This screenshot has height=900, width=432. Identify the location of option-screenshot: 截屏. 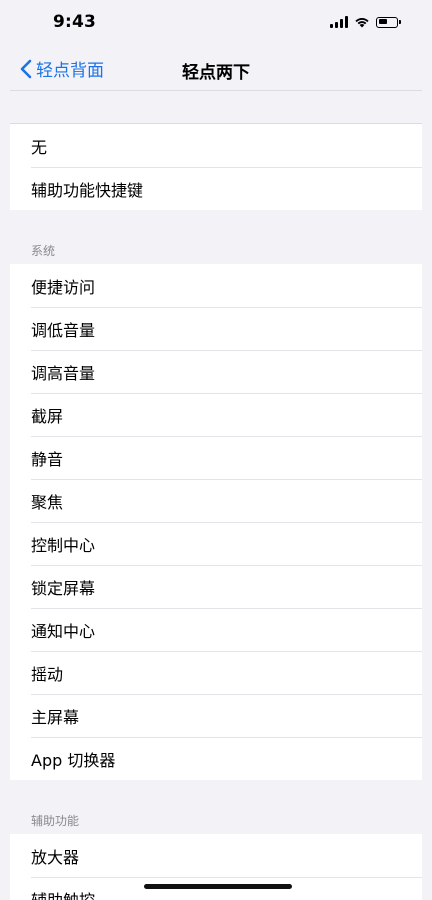
(216, 414).